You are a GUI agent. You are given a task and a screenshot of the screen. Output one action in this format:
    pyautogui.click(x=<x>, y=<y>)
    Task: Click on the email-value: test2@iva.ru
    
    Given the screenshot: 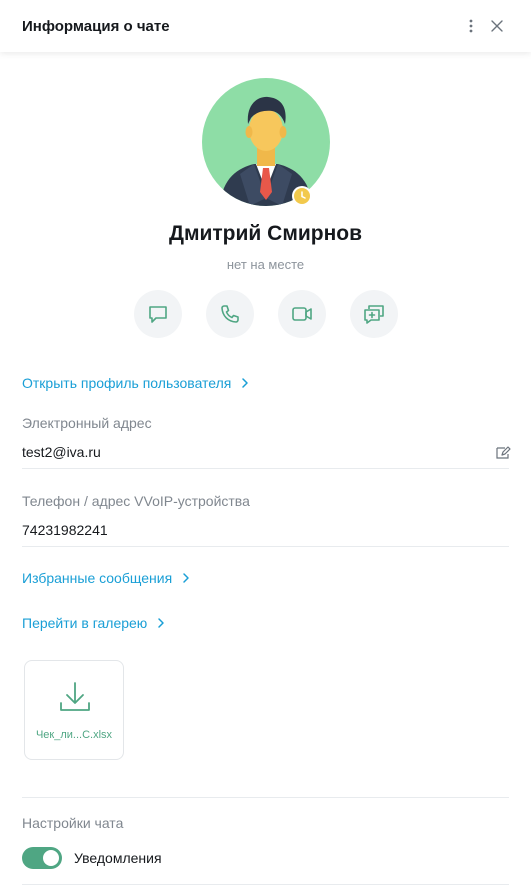 What is the action you would take?
    pyautogui.click(x=61, y=452)
    